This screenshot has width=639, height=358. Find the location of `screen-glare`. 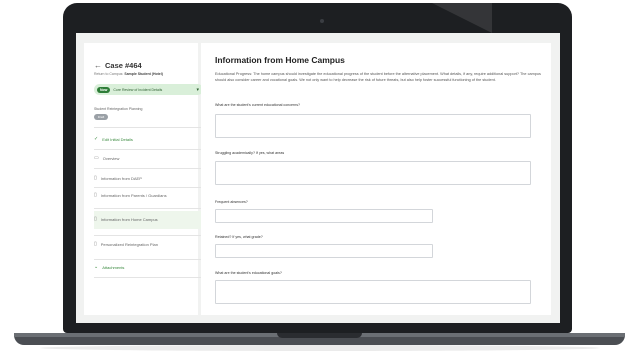

screen-glare is located at coordinates (462, 18).